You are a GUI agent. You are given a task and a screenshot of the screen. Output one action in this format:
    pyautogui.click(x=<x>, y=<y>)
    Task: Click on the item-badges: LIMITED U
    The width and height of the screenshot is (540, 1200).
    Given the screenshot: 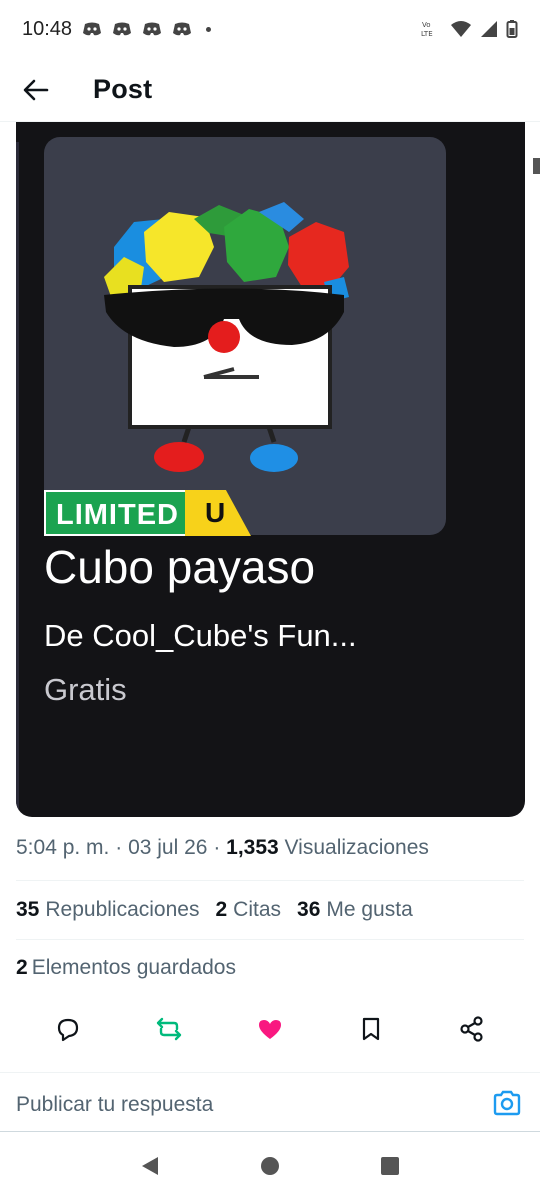 What is the action you would take?
    pyautogui.click(x=147, y=513)
    